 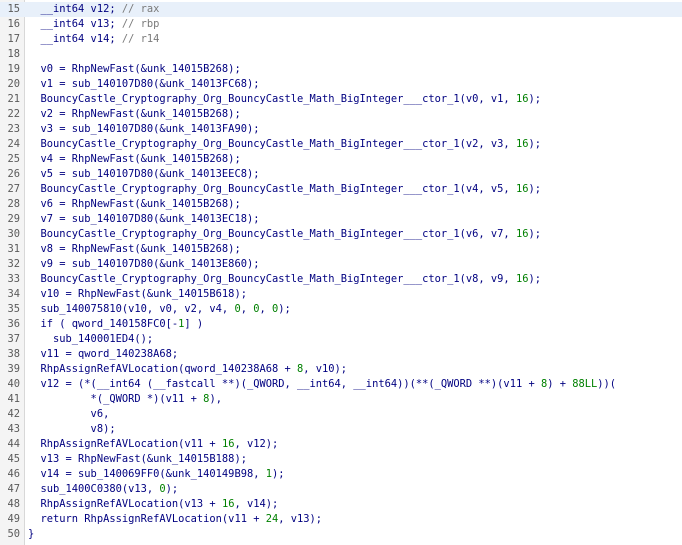 What do you see at coordinates (13, 219) in the screenshot?
I see `line-number: 29` at bounding box center [13, 219].